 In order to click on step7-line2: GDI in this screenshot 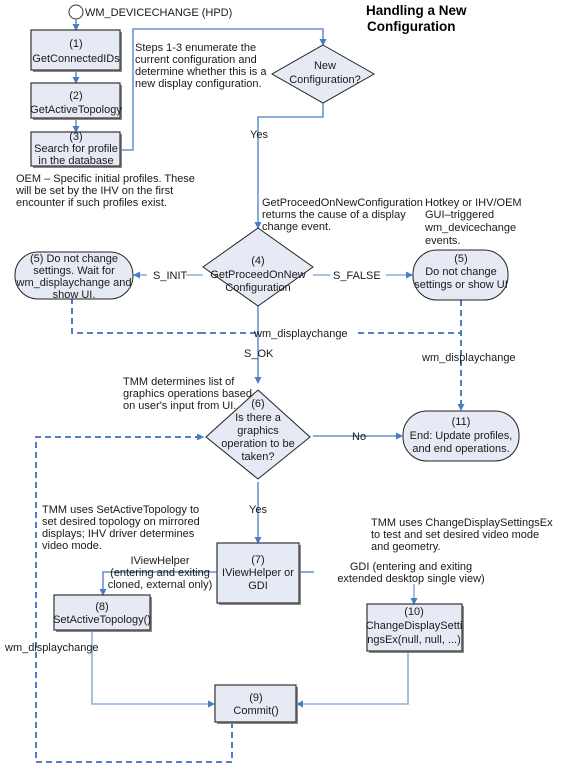, I will do `click(258, 586)`.